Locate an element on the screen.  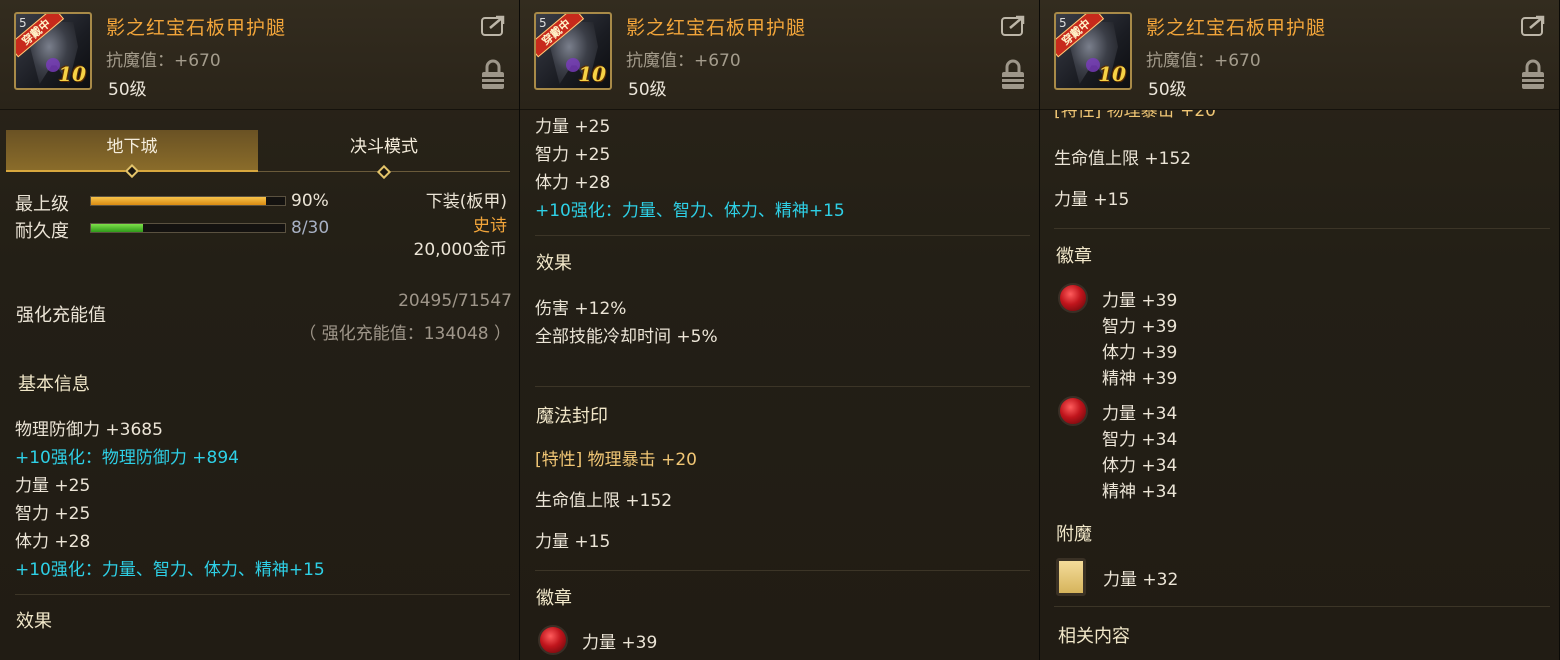
tab-dungeon: 地下城 is located at coordinates (132, 154).